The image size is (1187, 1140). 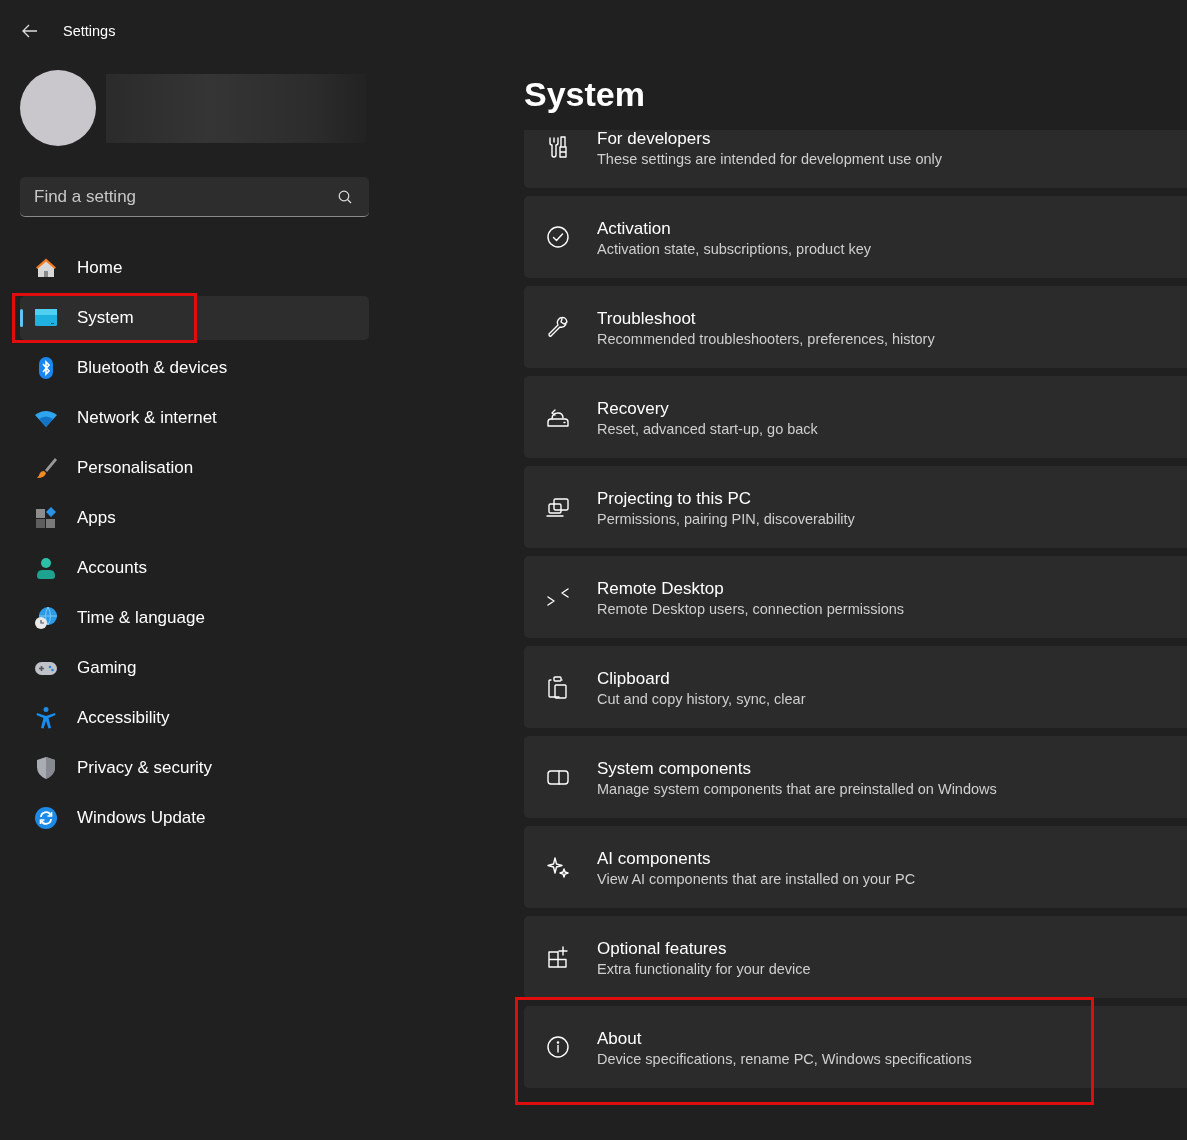 What do you see at coordinates (558, 507) in the screenshot?
I see `screens-icon` at bounding box center [558, 507].